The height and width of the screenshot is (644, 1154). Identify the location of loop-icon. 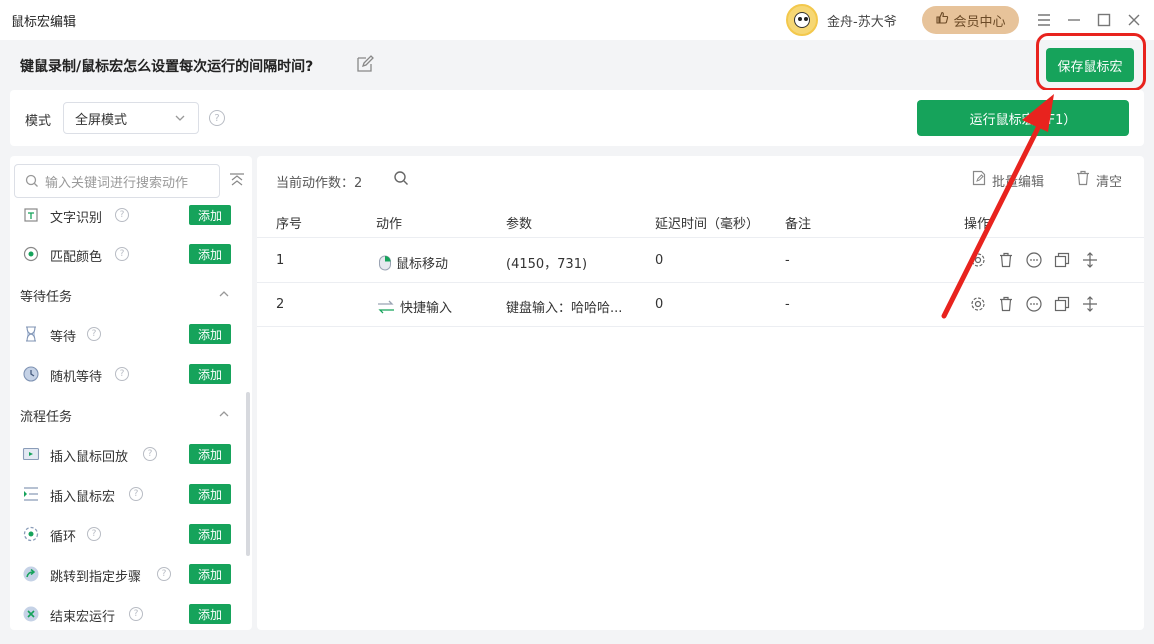
(31, 534).